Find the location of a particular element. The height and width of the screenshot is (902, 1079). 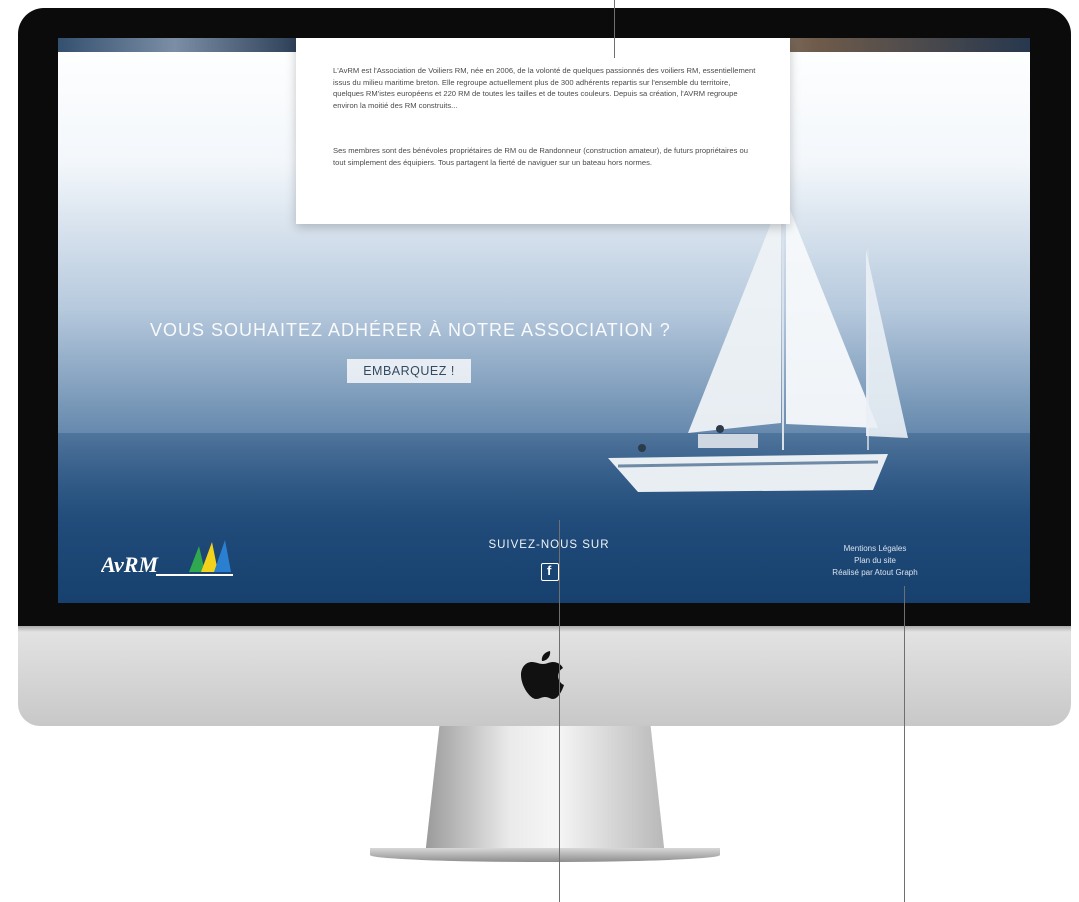

follow-us-label: SUIVEZ-NOUS SUR is located at coordinates (549, 545).